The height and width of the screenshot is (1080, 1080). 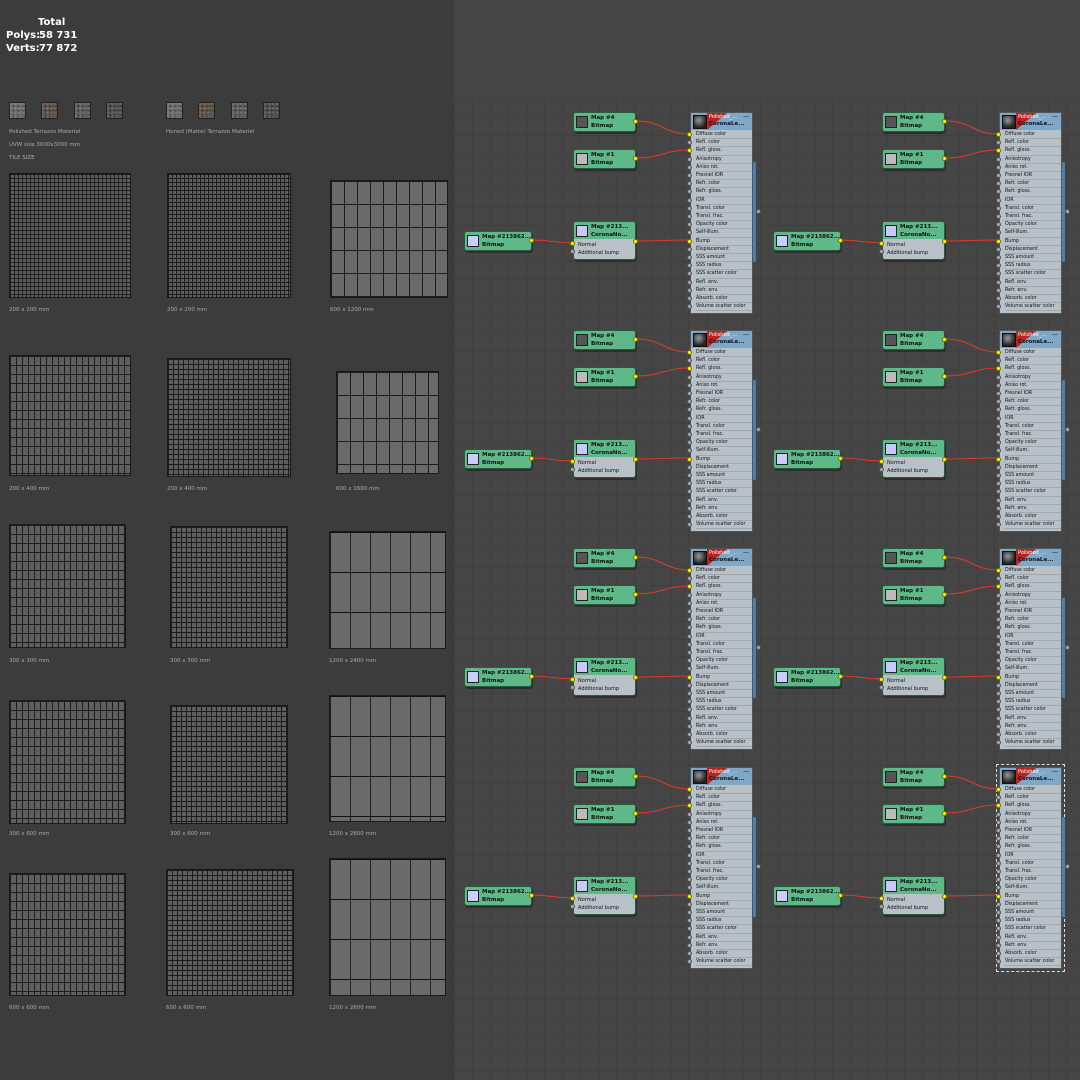 What do you see at coordinates (1033, 864) in the screenshot?
I see `material-slot: Transl. color` at bounding box center [1033, 864].